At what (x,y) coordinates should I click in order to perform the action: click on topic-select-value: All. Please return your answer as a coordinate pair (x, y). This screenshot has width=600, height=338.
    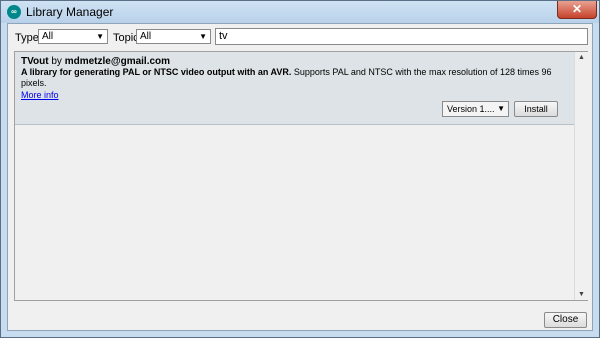
    Looking at the image, I should click on (146, 36).